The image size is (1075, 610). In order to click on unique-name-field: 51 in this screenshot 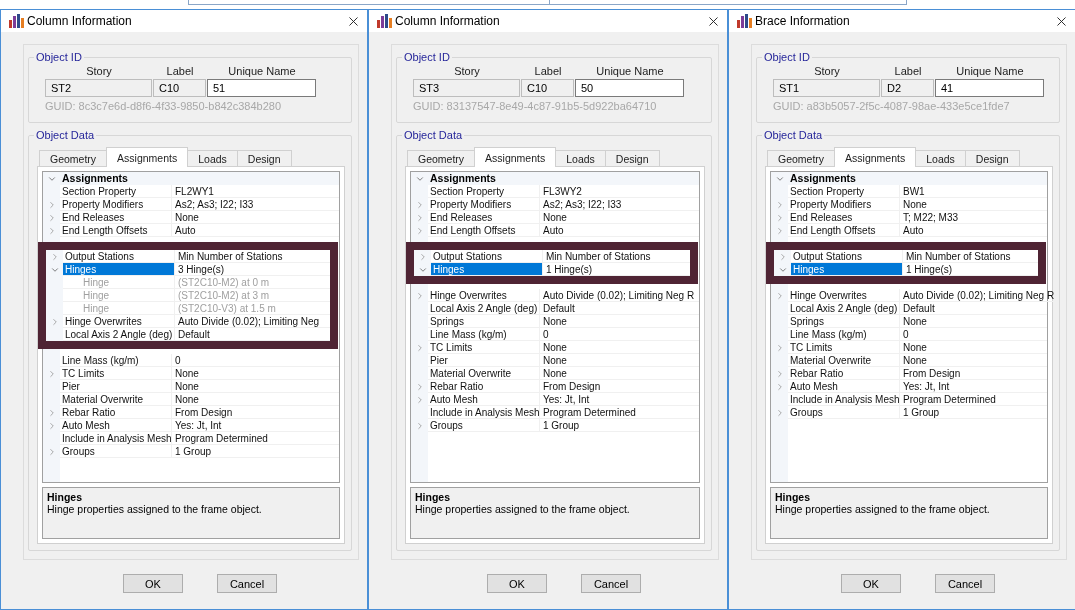, I will do `click(261, 88)`.